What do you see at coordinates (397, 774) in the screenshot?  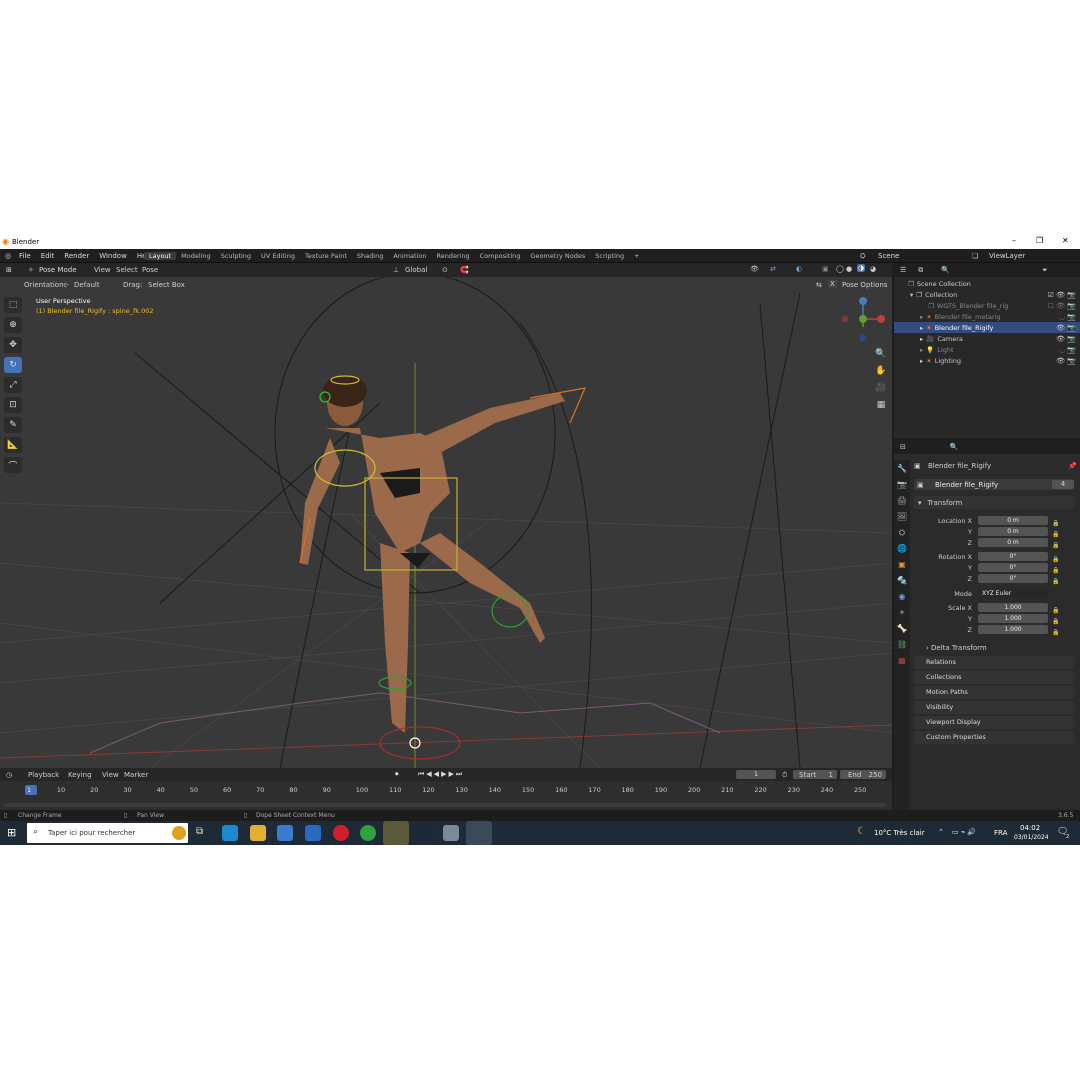 I see `record-icon: ⏺` at bounding box center [397, 774].